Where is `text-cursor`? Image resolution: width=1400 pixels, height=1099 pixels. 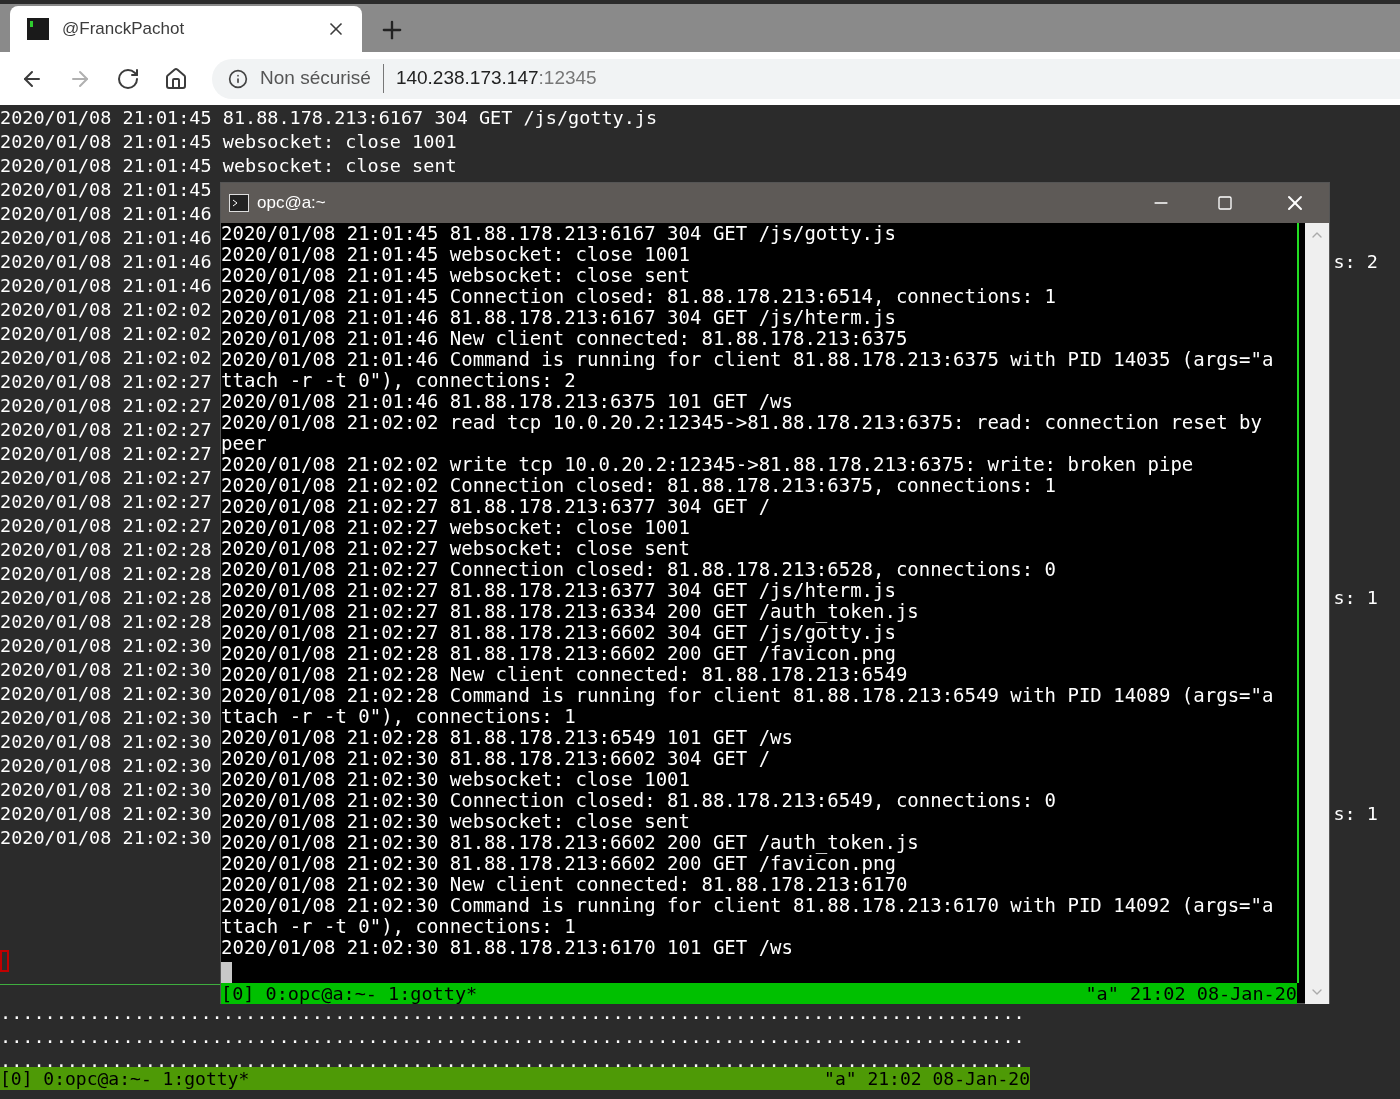
text-cursor is located at coordinates (226, 972).